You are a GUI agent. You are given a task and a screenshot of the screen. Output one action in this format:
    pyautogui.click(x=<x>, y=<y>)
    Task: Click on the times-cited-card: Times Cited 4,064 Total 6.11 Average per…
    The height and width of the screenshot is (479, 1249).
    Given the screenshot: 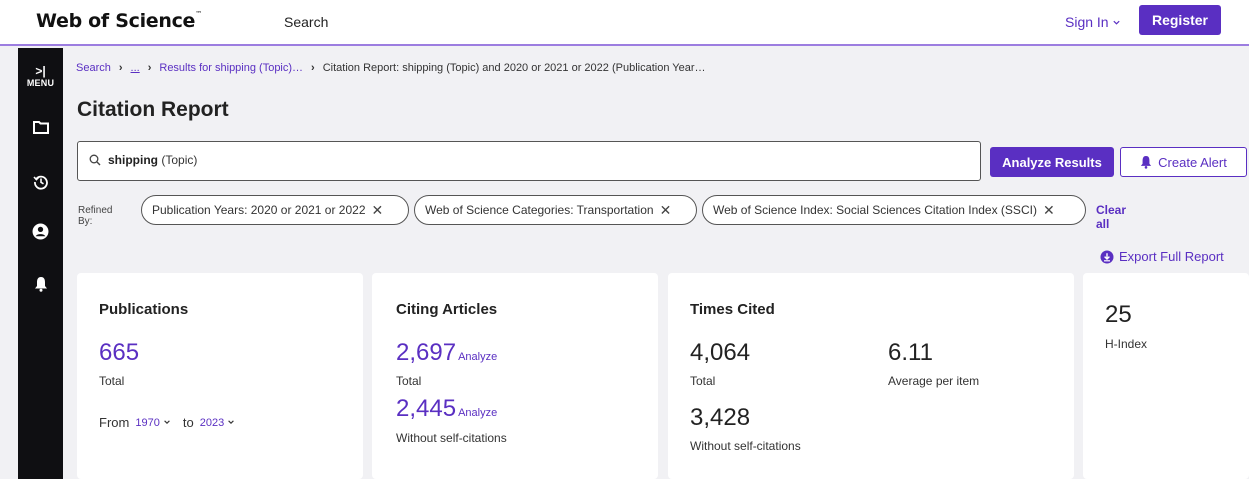 What is the action you would take?
    pyautogui.click(x=871, y=376)
    